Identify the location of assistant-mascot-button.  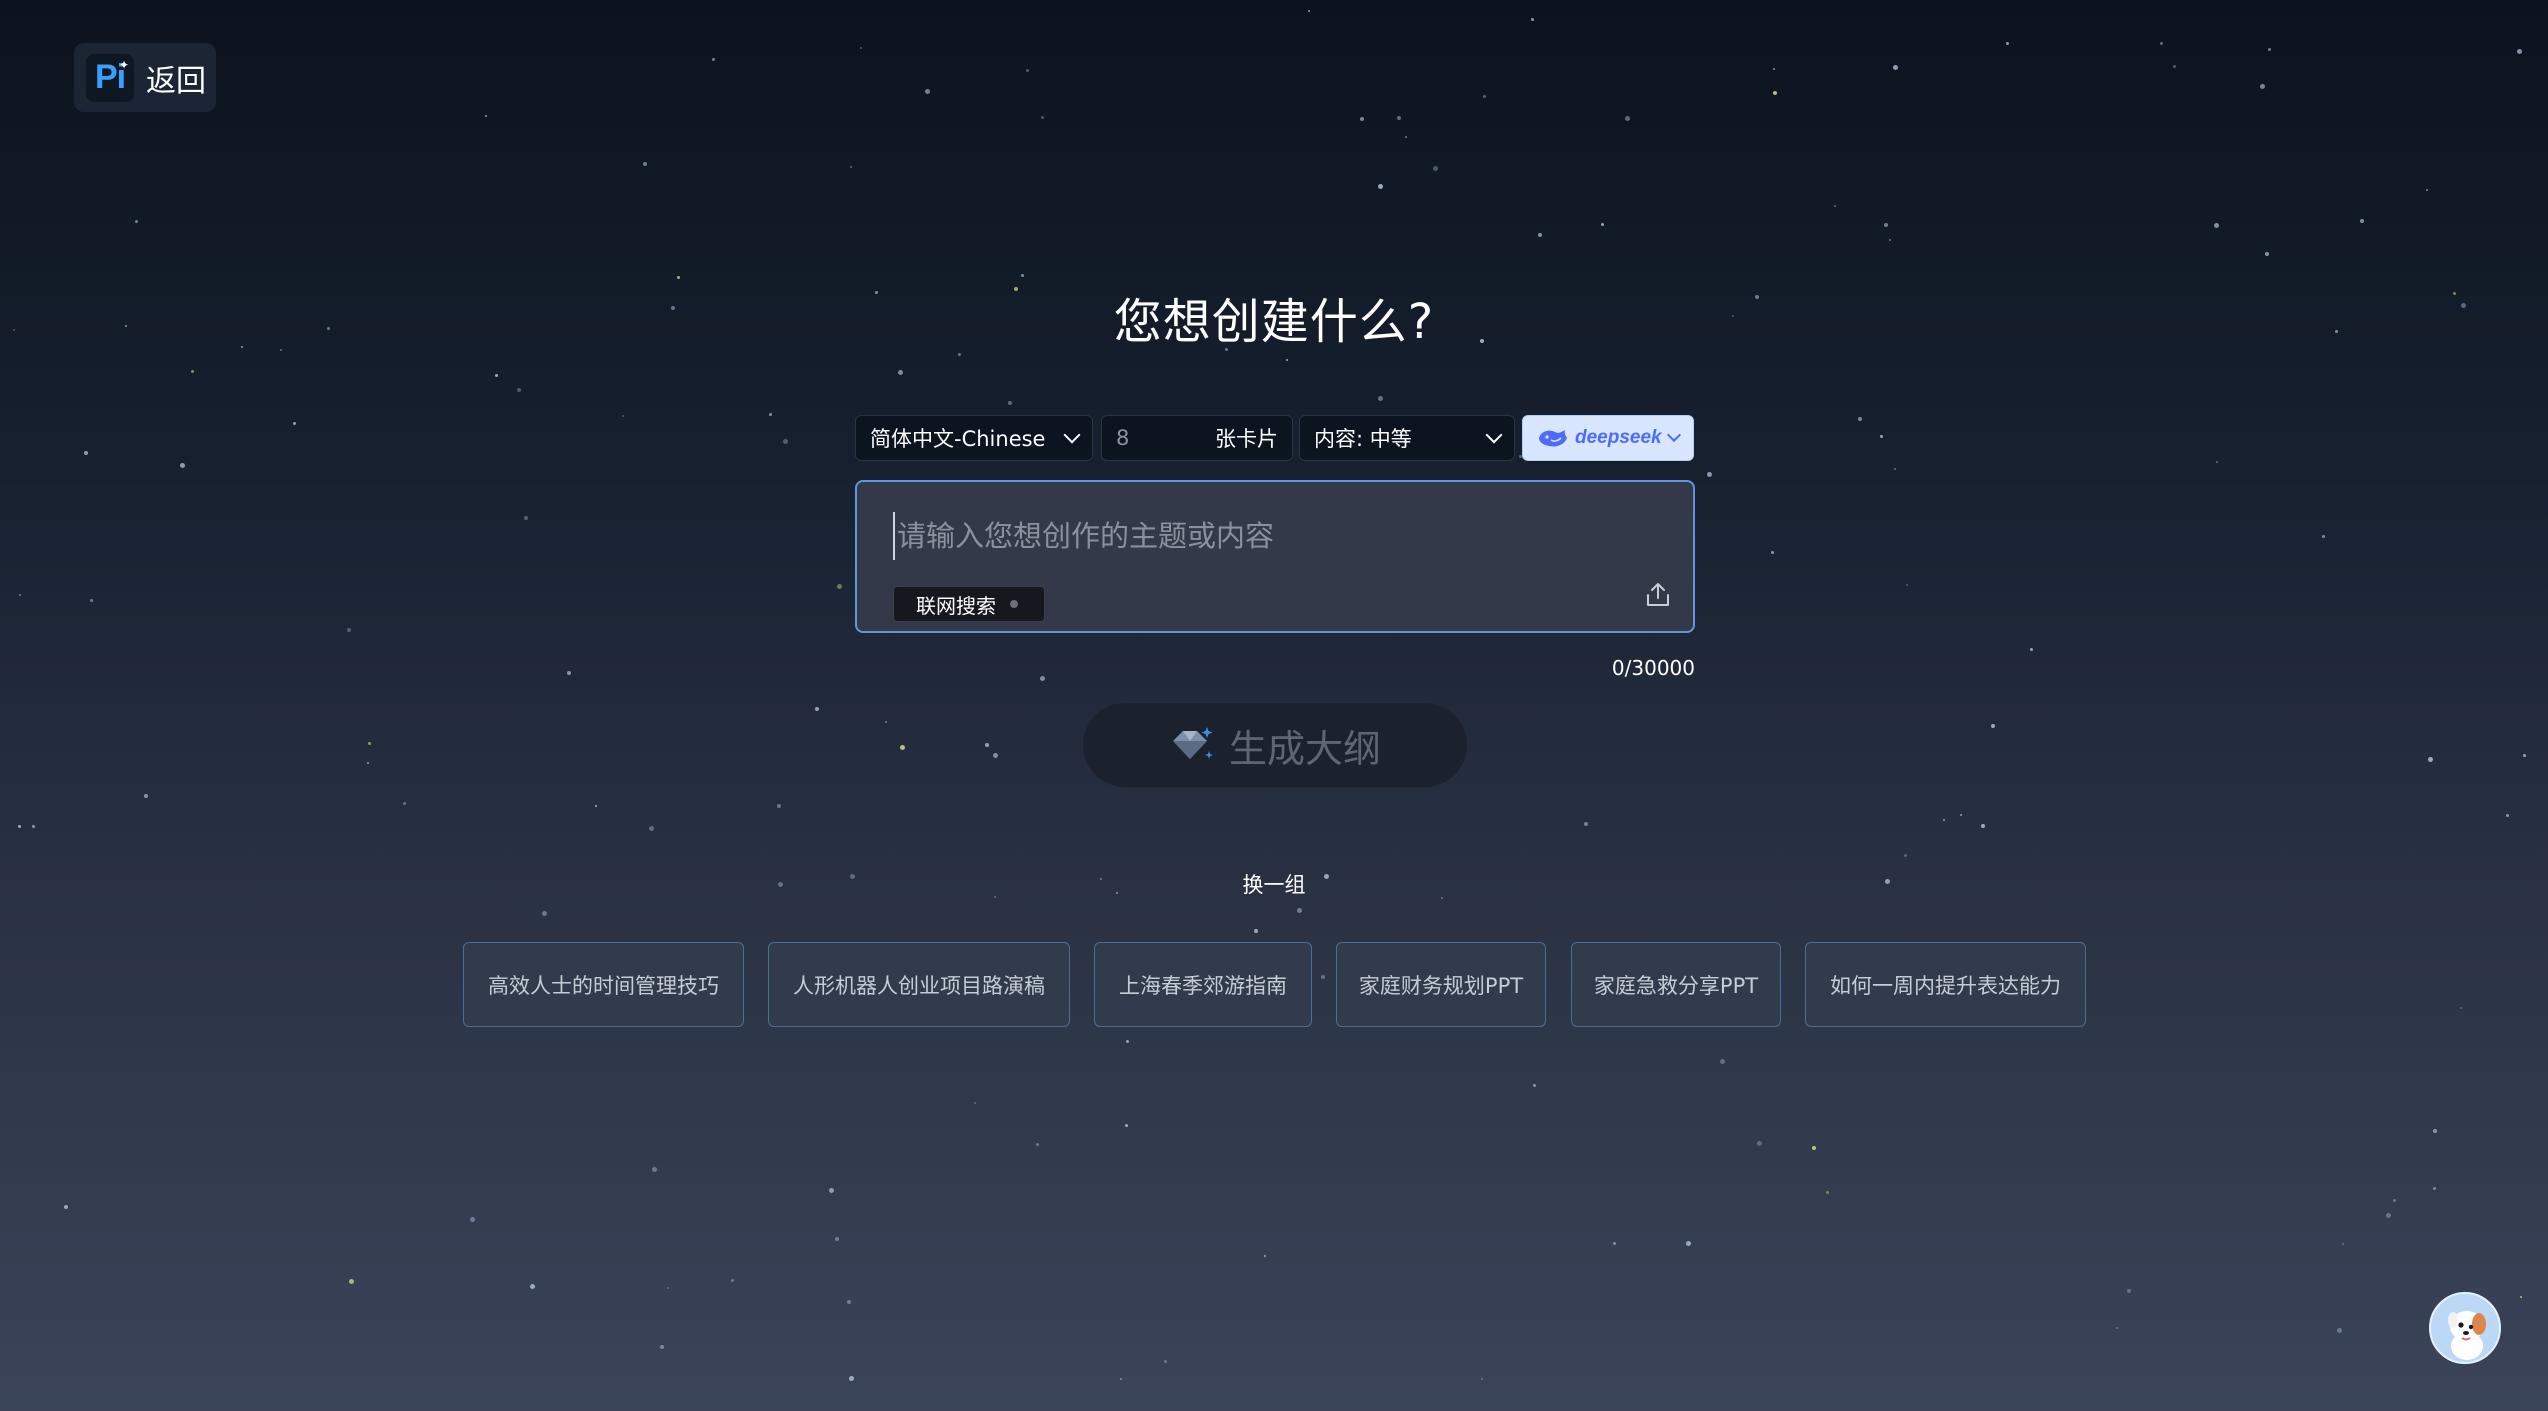
(2465, 1328).